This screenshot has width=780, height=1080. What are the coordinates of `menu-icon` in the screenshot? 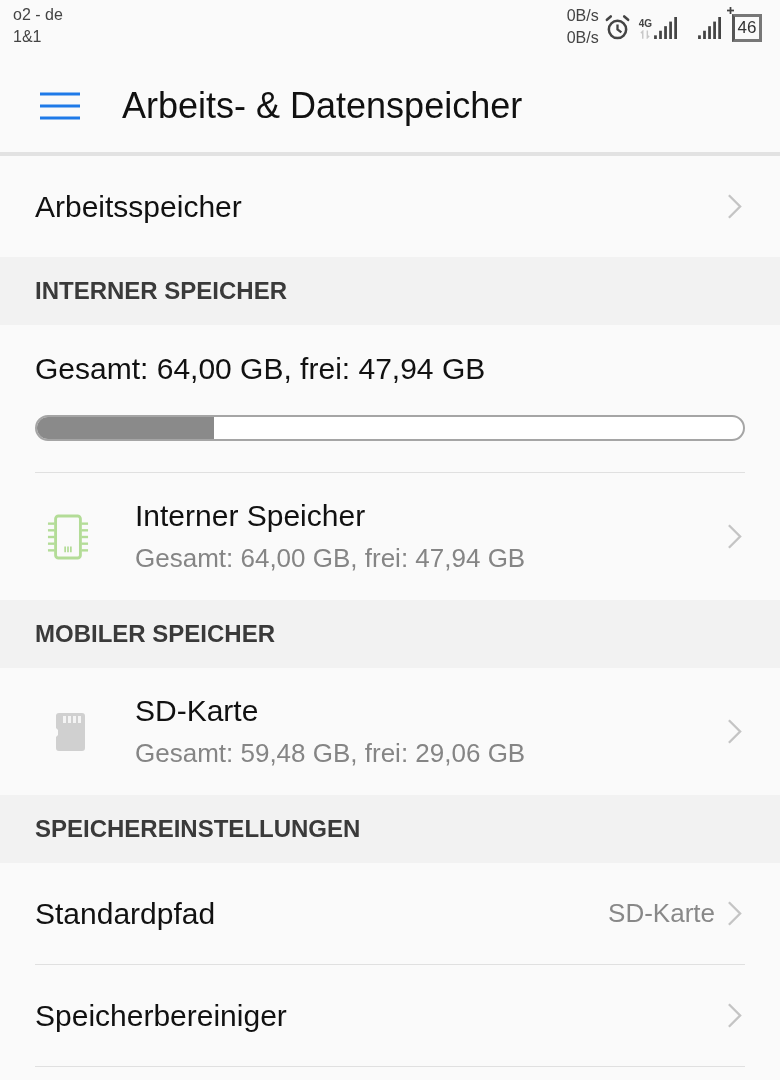 It's located at (60, 106).